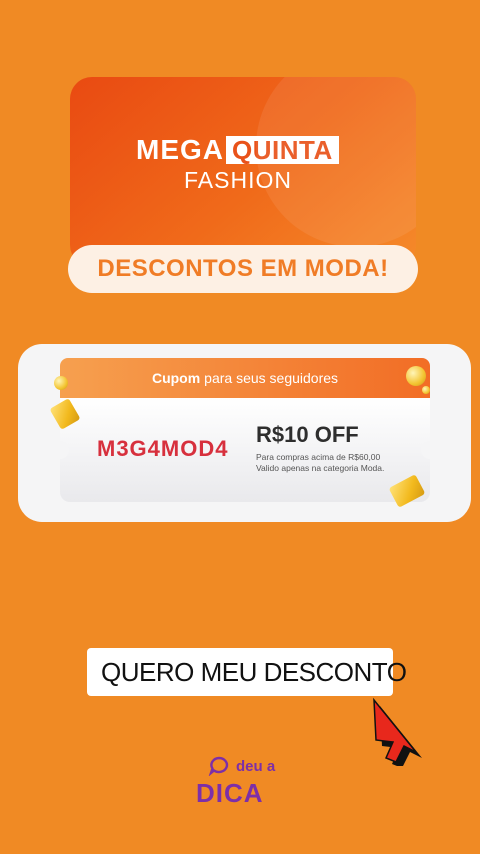 Image resolution: width=480 pixels, height=854 pixels. I want to click on brand-dica-text: DICA, so click(230, 793).